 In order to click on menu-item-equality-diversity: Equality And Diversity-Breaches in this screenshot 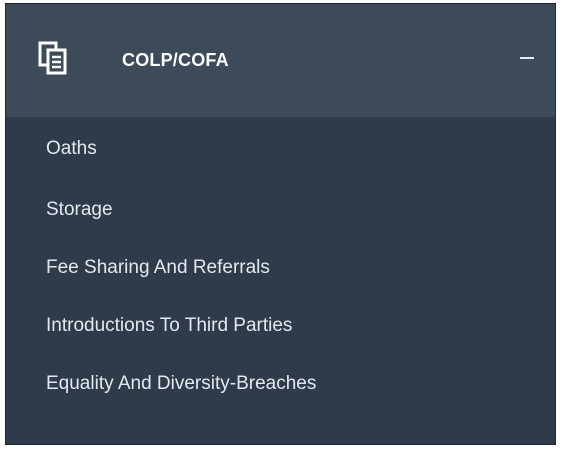, I will do `click(280, 384)`.